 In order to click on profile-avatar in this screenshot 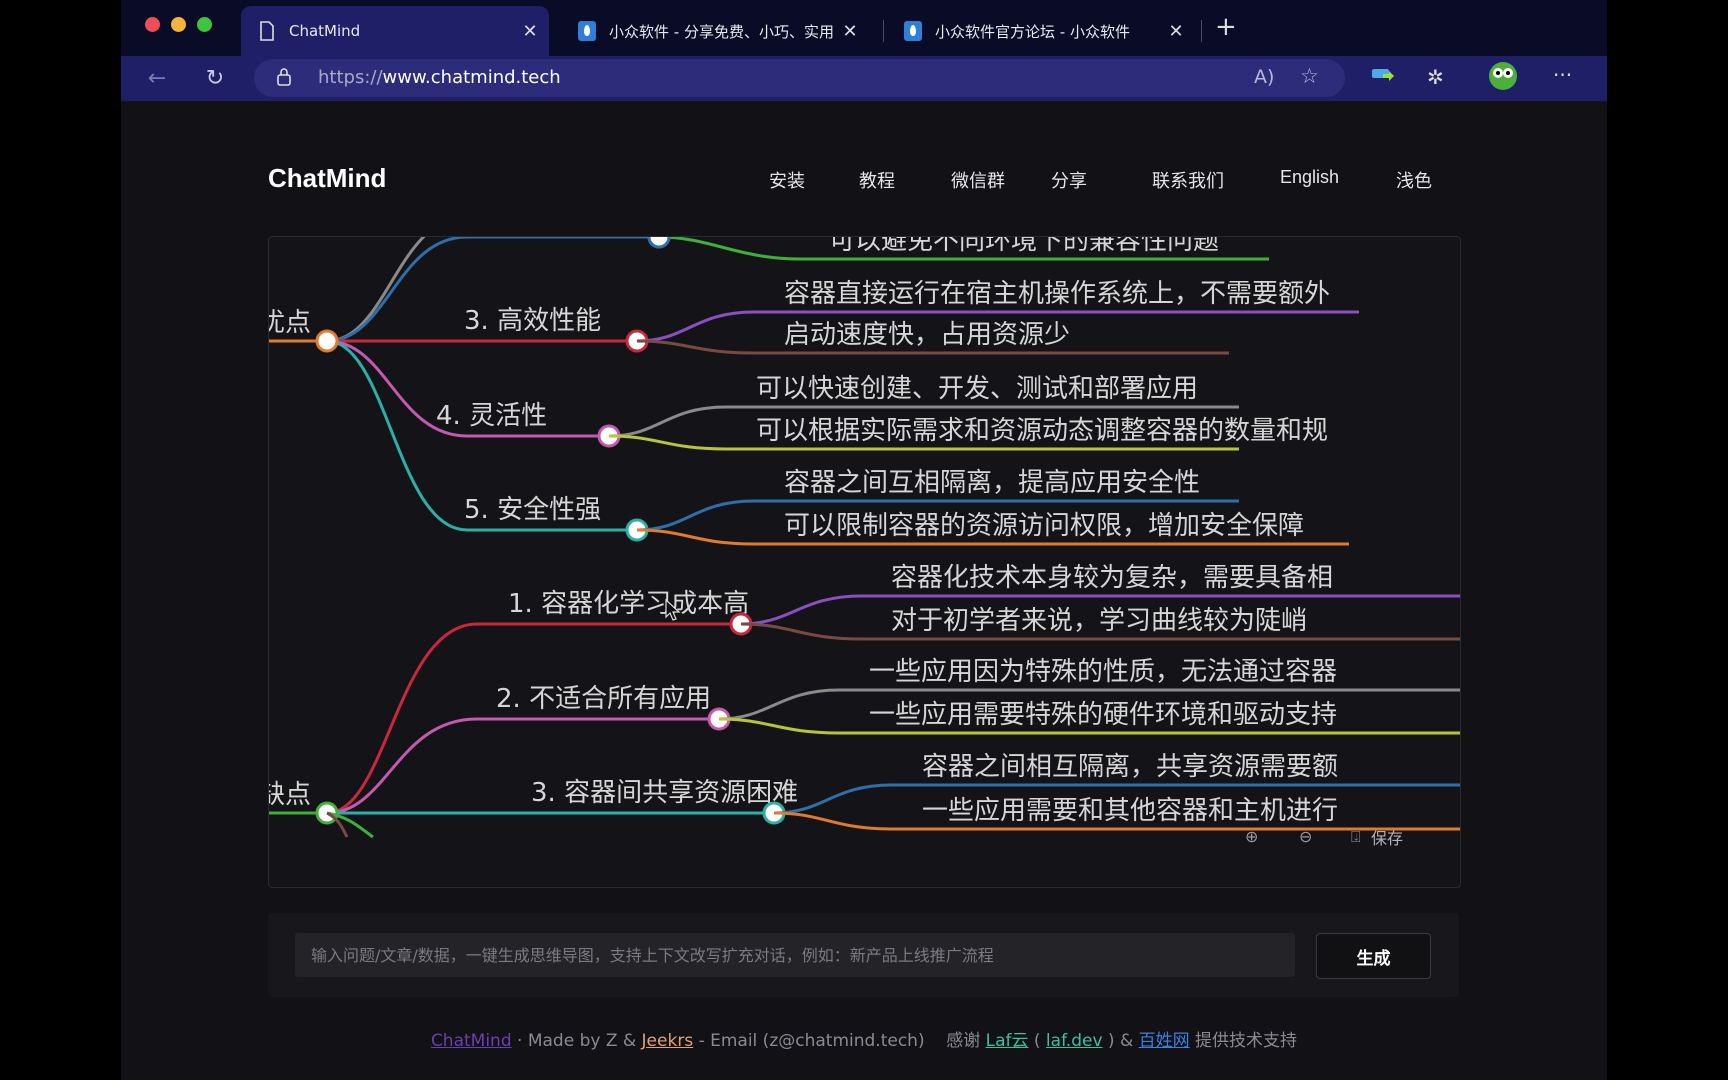, I will do `click(1503, 78)`.